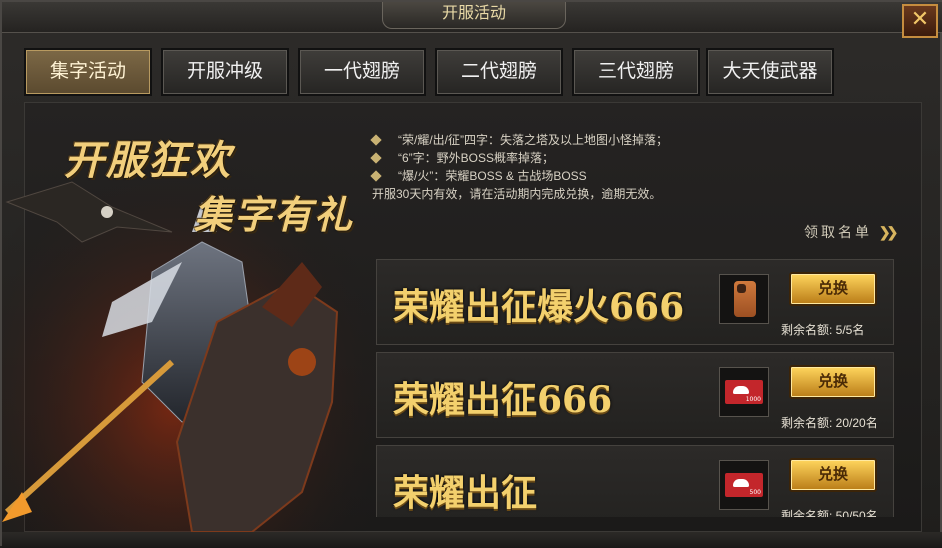  I want to click on claim-list-label: 领取名单, so click(838, 232).